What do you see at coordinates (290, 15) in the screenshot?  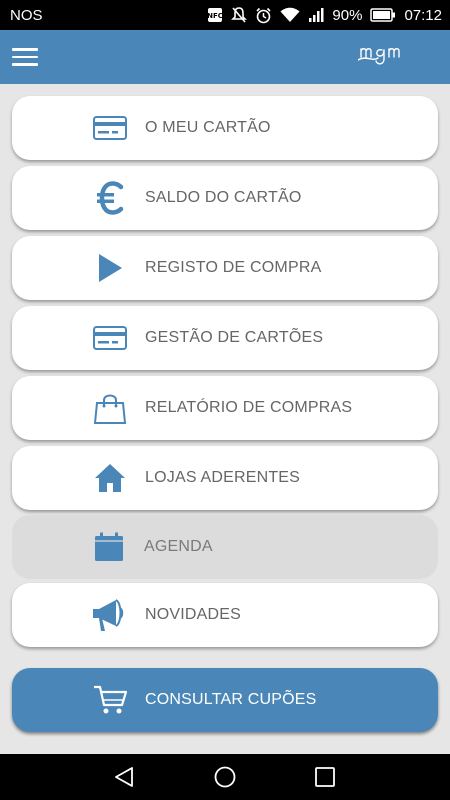 I see `wifi-icon` at bounding box center [290, 15].